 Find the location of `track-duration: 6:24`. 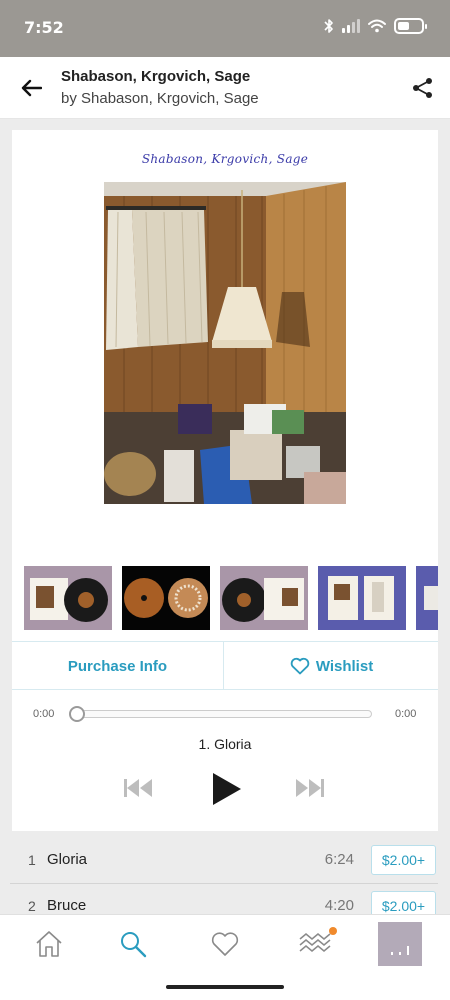

track-duration: 6:24 is located at coordinates (339, 859).